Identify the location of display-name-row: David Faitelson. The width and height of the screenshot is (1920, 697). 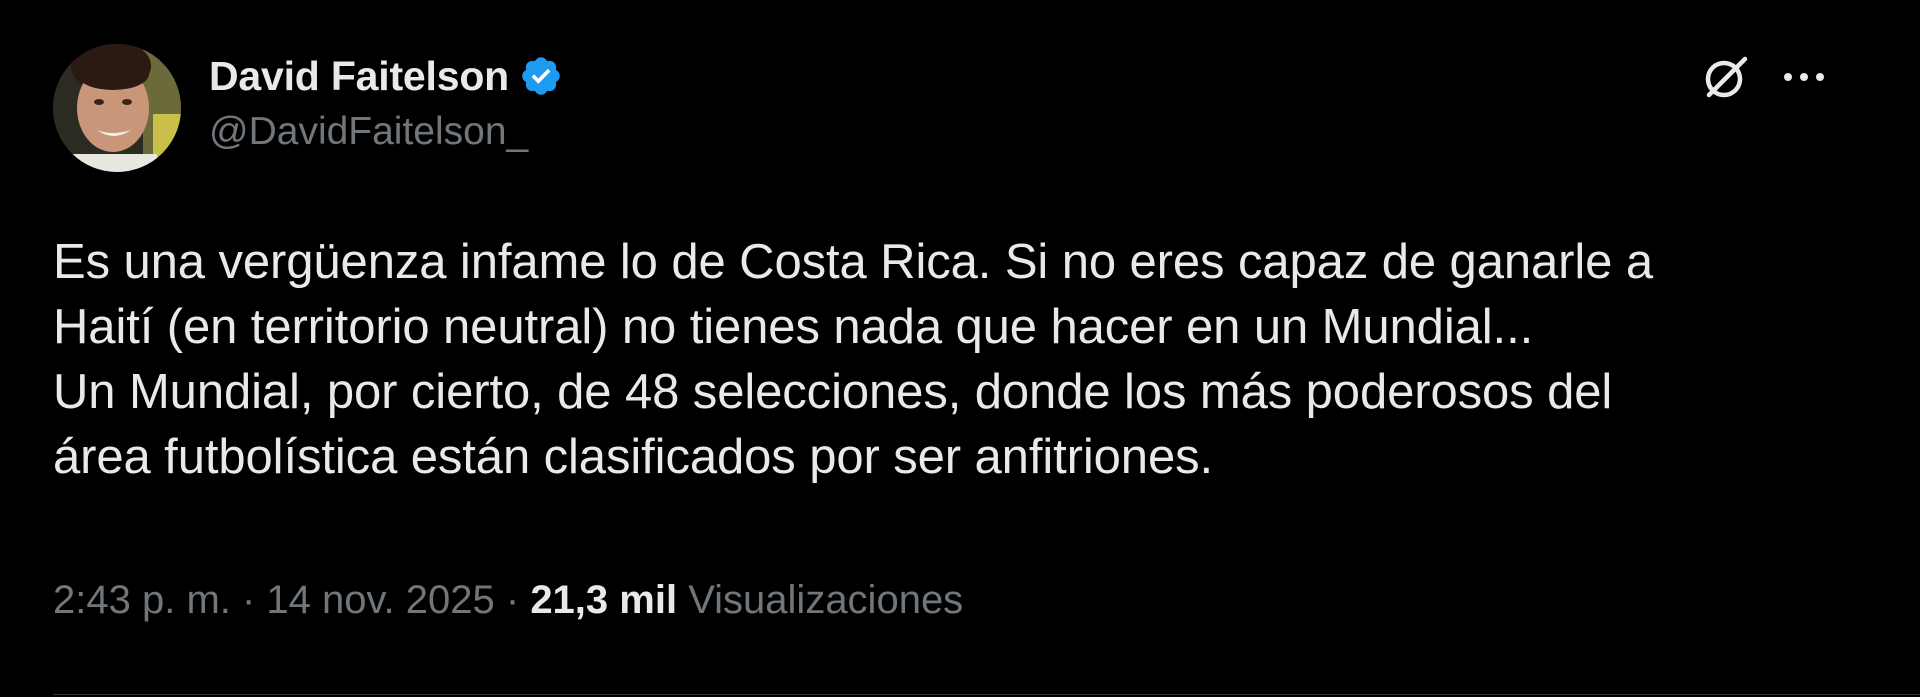
(386, 76).